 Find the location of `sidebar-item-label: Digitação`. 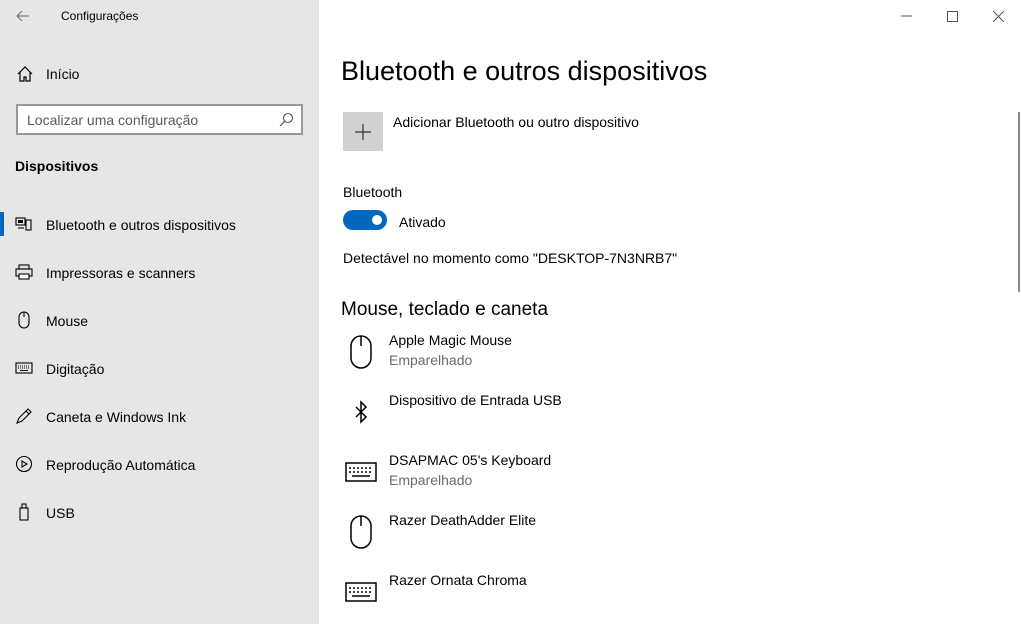

sidebar-item-label: Digitação is located at coordinates (75, 369).